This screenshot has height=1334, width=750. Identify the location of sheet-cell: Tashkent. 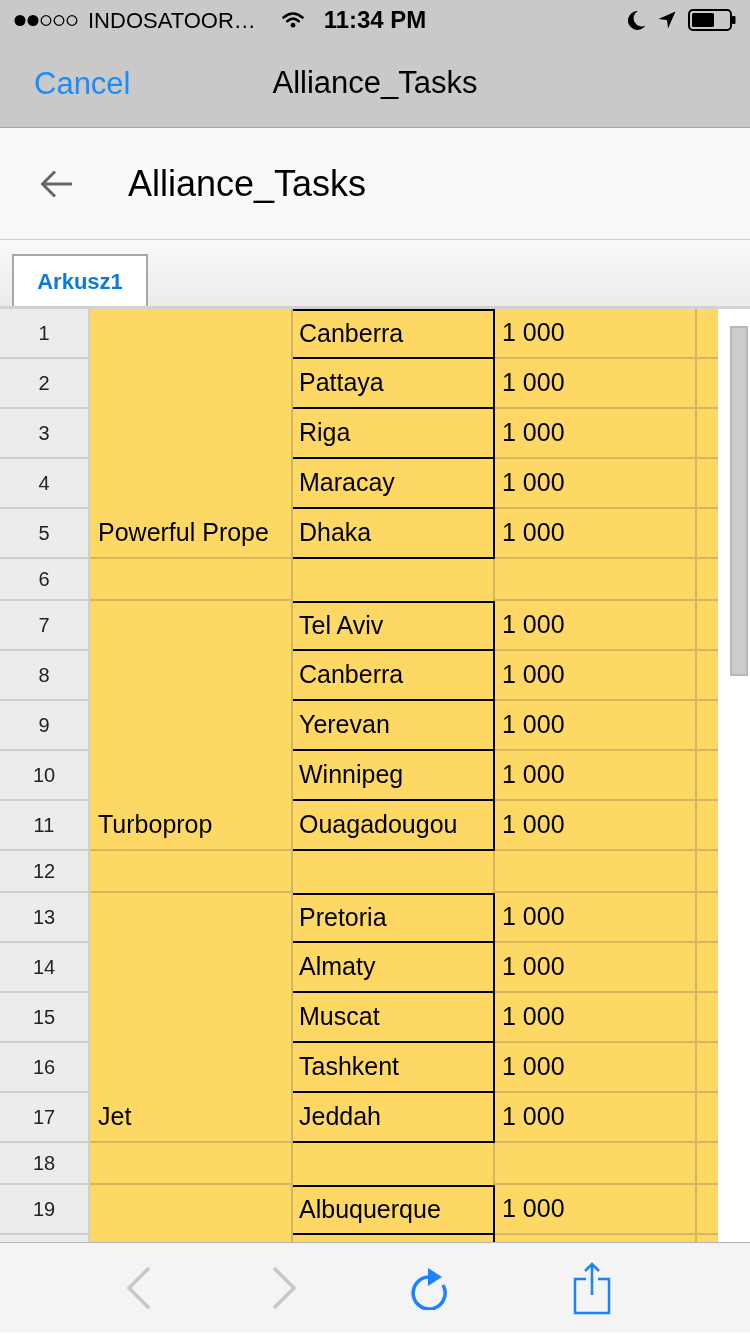
(394, 1068).